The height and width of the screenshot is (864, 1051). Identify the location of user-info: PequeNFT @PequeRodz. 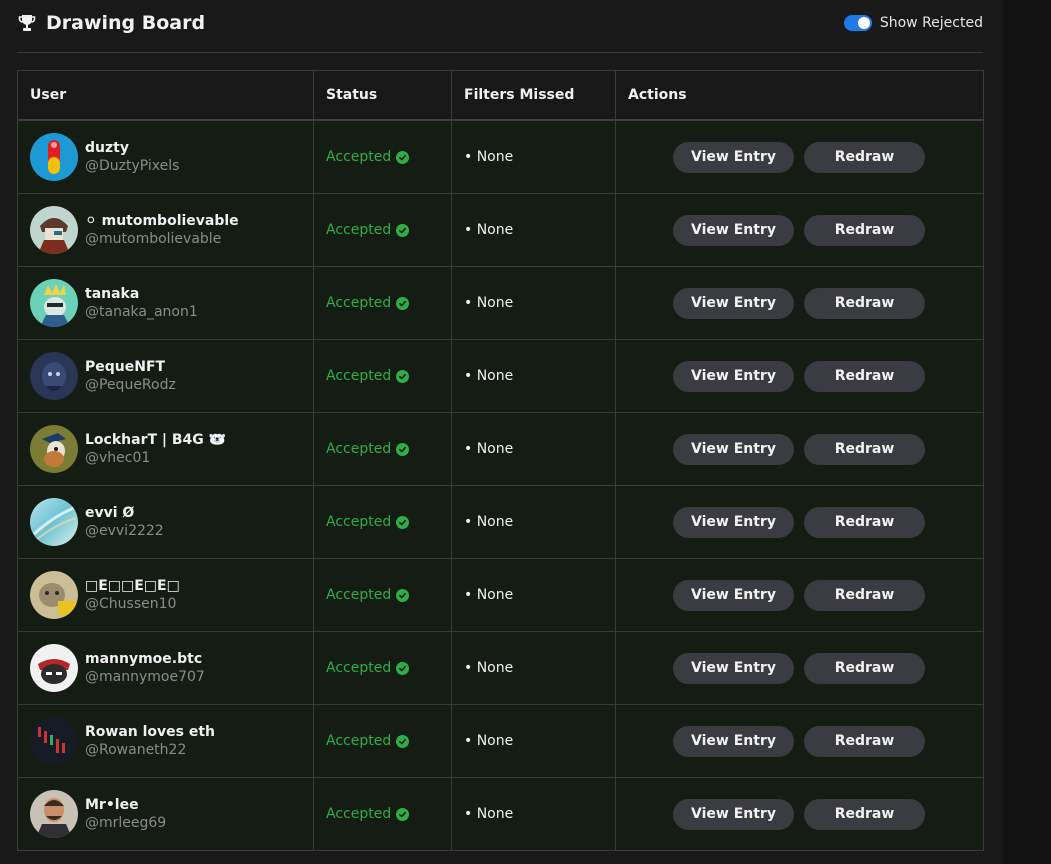
(171, 376).